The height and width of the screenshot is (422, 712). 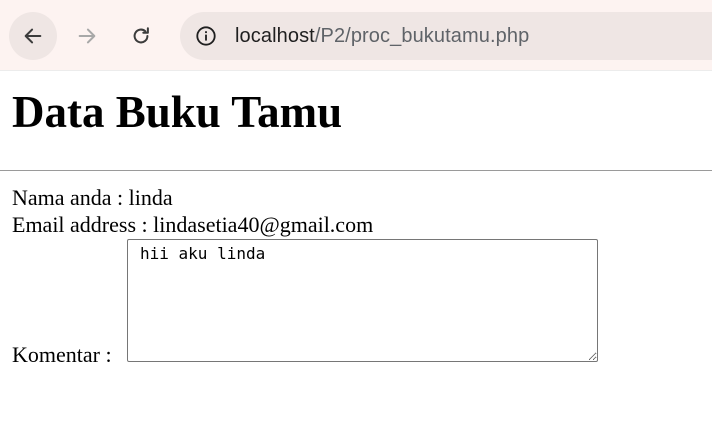 I want to click on arrow-left-icon, so click(x=33, y=36).